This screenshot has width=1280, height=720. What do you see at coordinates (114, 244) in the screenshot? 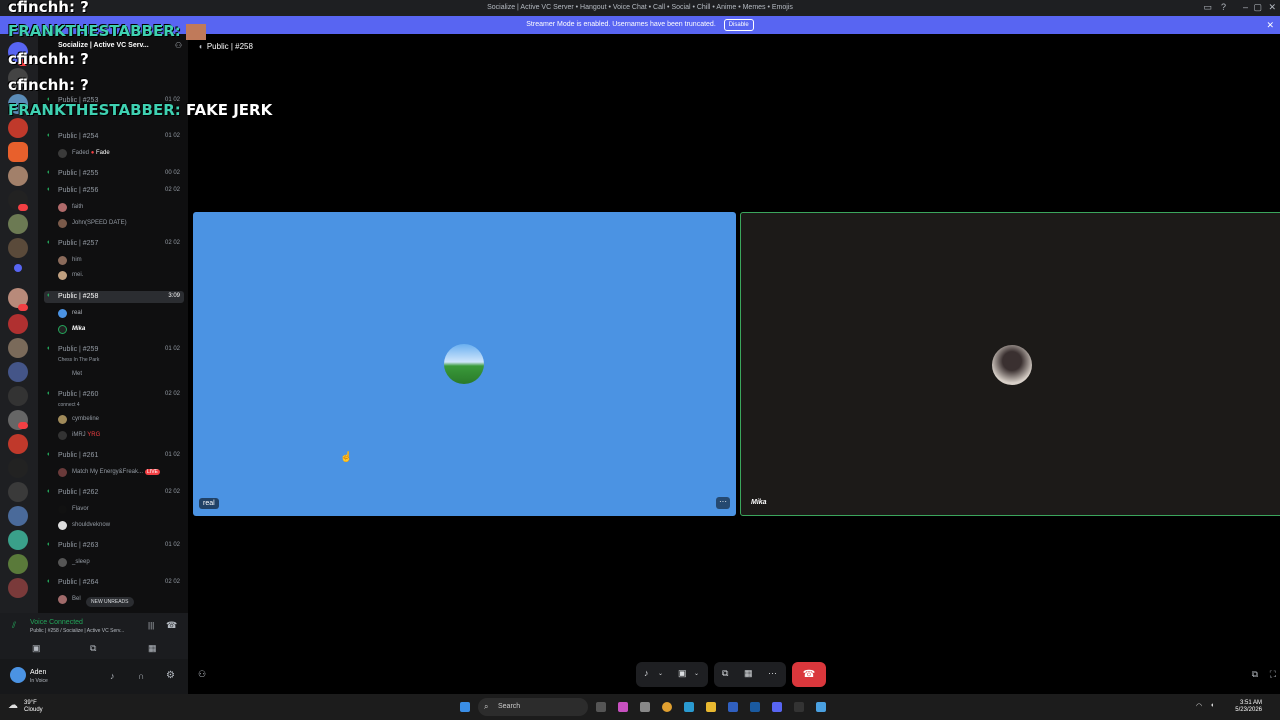
I see `voice-channel: ◖ Public | #257 02 02` at bounding box center [114, 244].